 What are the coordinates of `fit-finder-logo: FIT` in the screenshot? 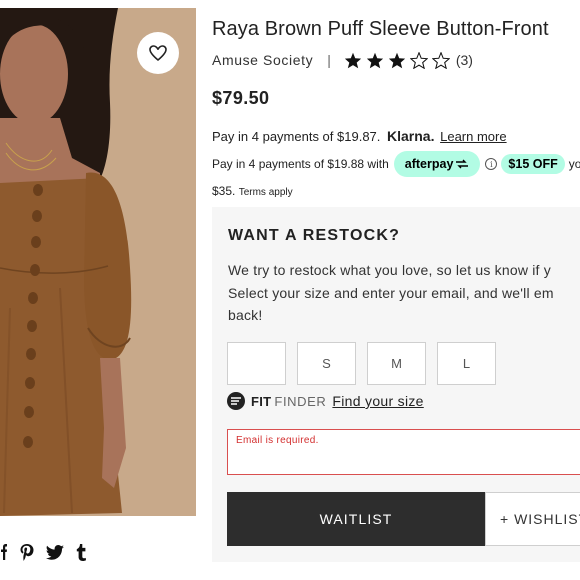 It's located at (261, 401).